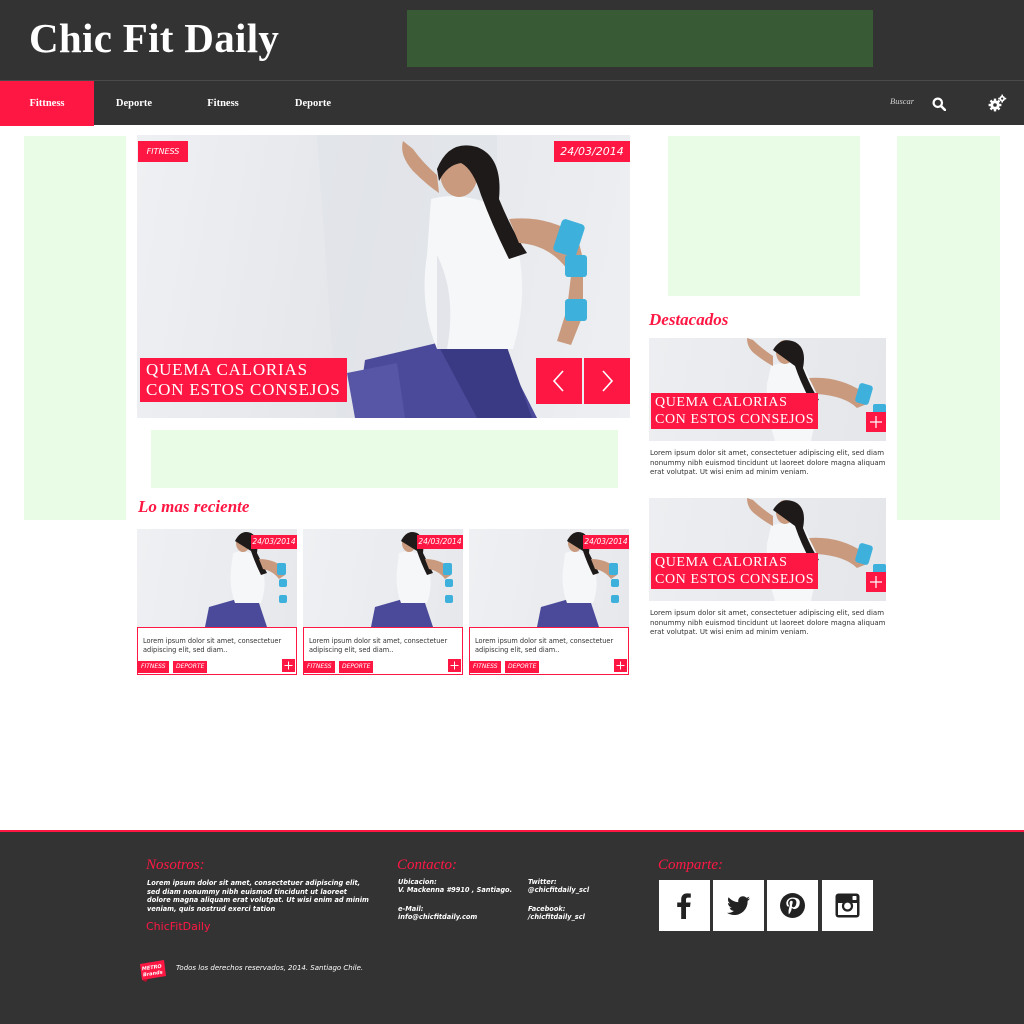 The width and height of the screenshot is (1024, 1024). I want to click on footer-email-link: info@chicfitdaily.com, so click(437, 917).